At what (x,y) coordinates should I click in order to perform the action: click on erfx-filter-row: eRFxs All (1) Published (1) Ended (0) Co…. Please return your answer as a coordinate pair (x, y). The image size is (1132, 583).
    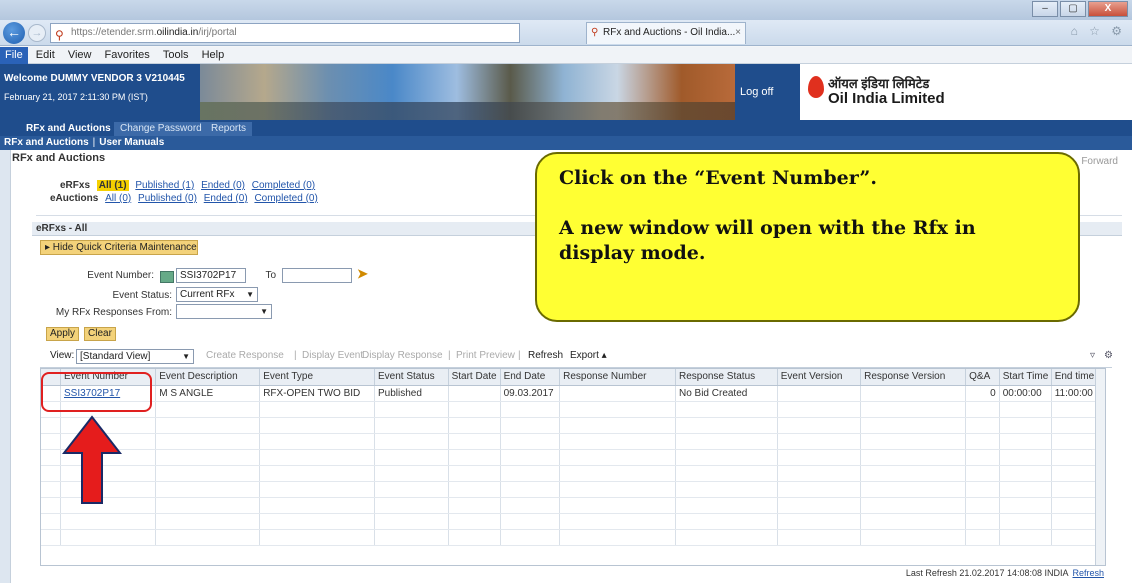
    Looking at the image, I should click on (182, 185).